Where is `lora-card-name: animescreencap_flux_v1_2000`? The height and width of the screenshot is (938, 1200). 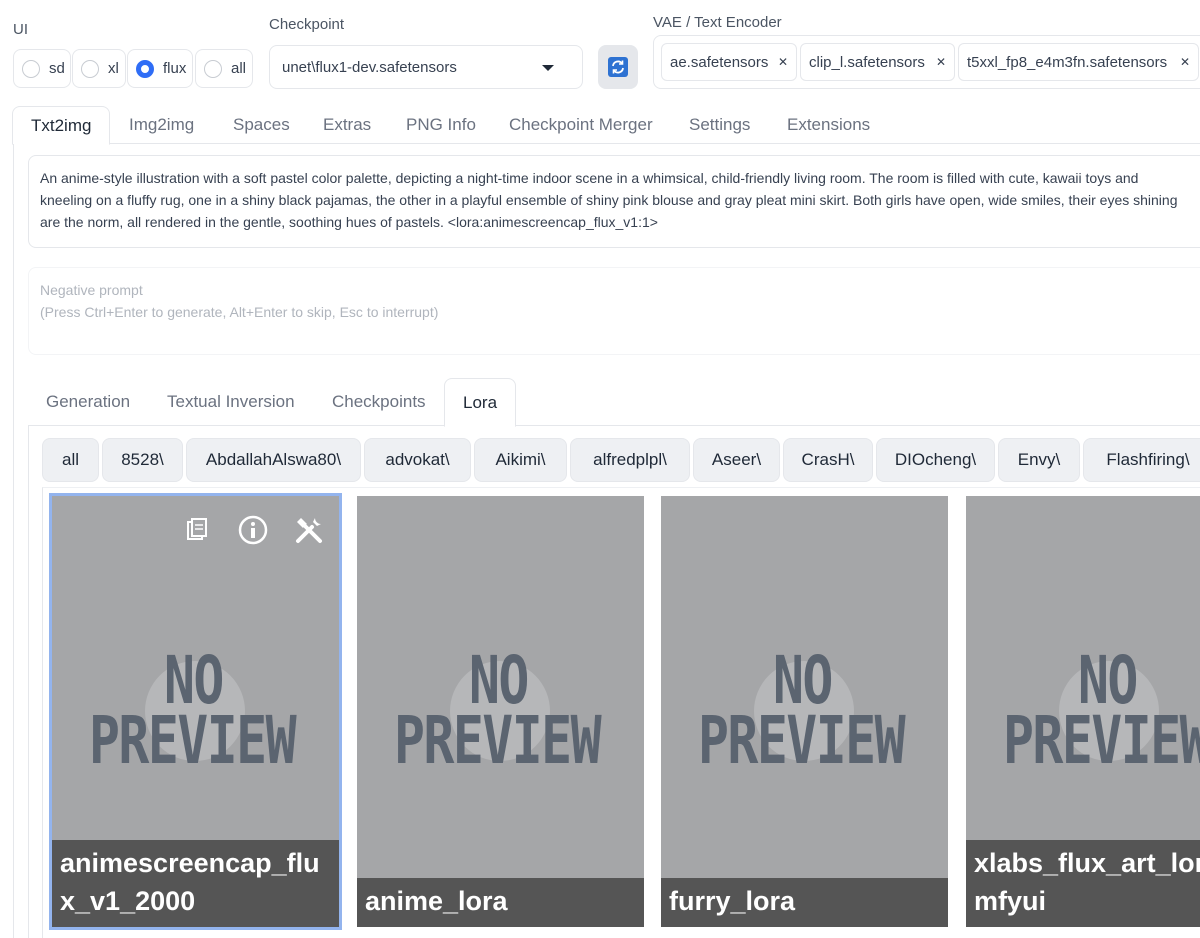
lora-card-name: animescreencap_flux_v1_2000 is located at coordinates (195, 883).